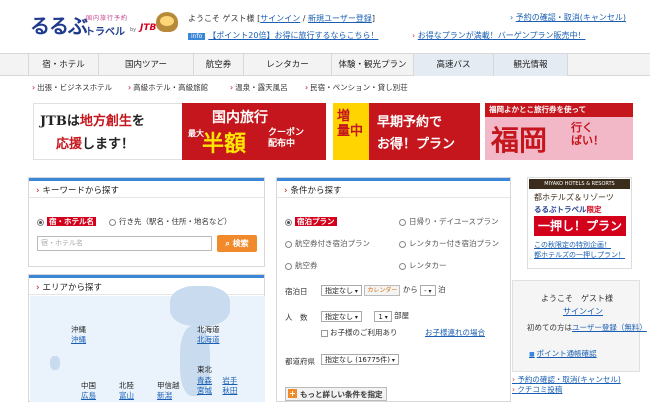 The image size is (650, 402). I want to click on calendar-button: カレンダー, so click(382, 290).